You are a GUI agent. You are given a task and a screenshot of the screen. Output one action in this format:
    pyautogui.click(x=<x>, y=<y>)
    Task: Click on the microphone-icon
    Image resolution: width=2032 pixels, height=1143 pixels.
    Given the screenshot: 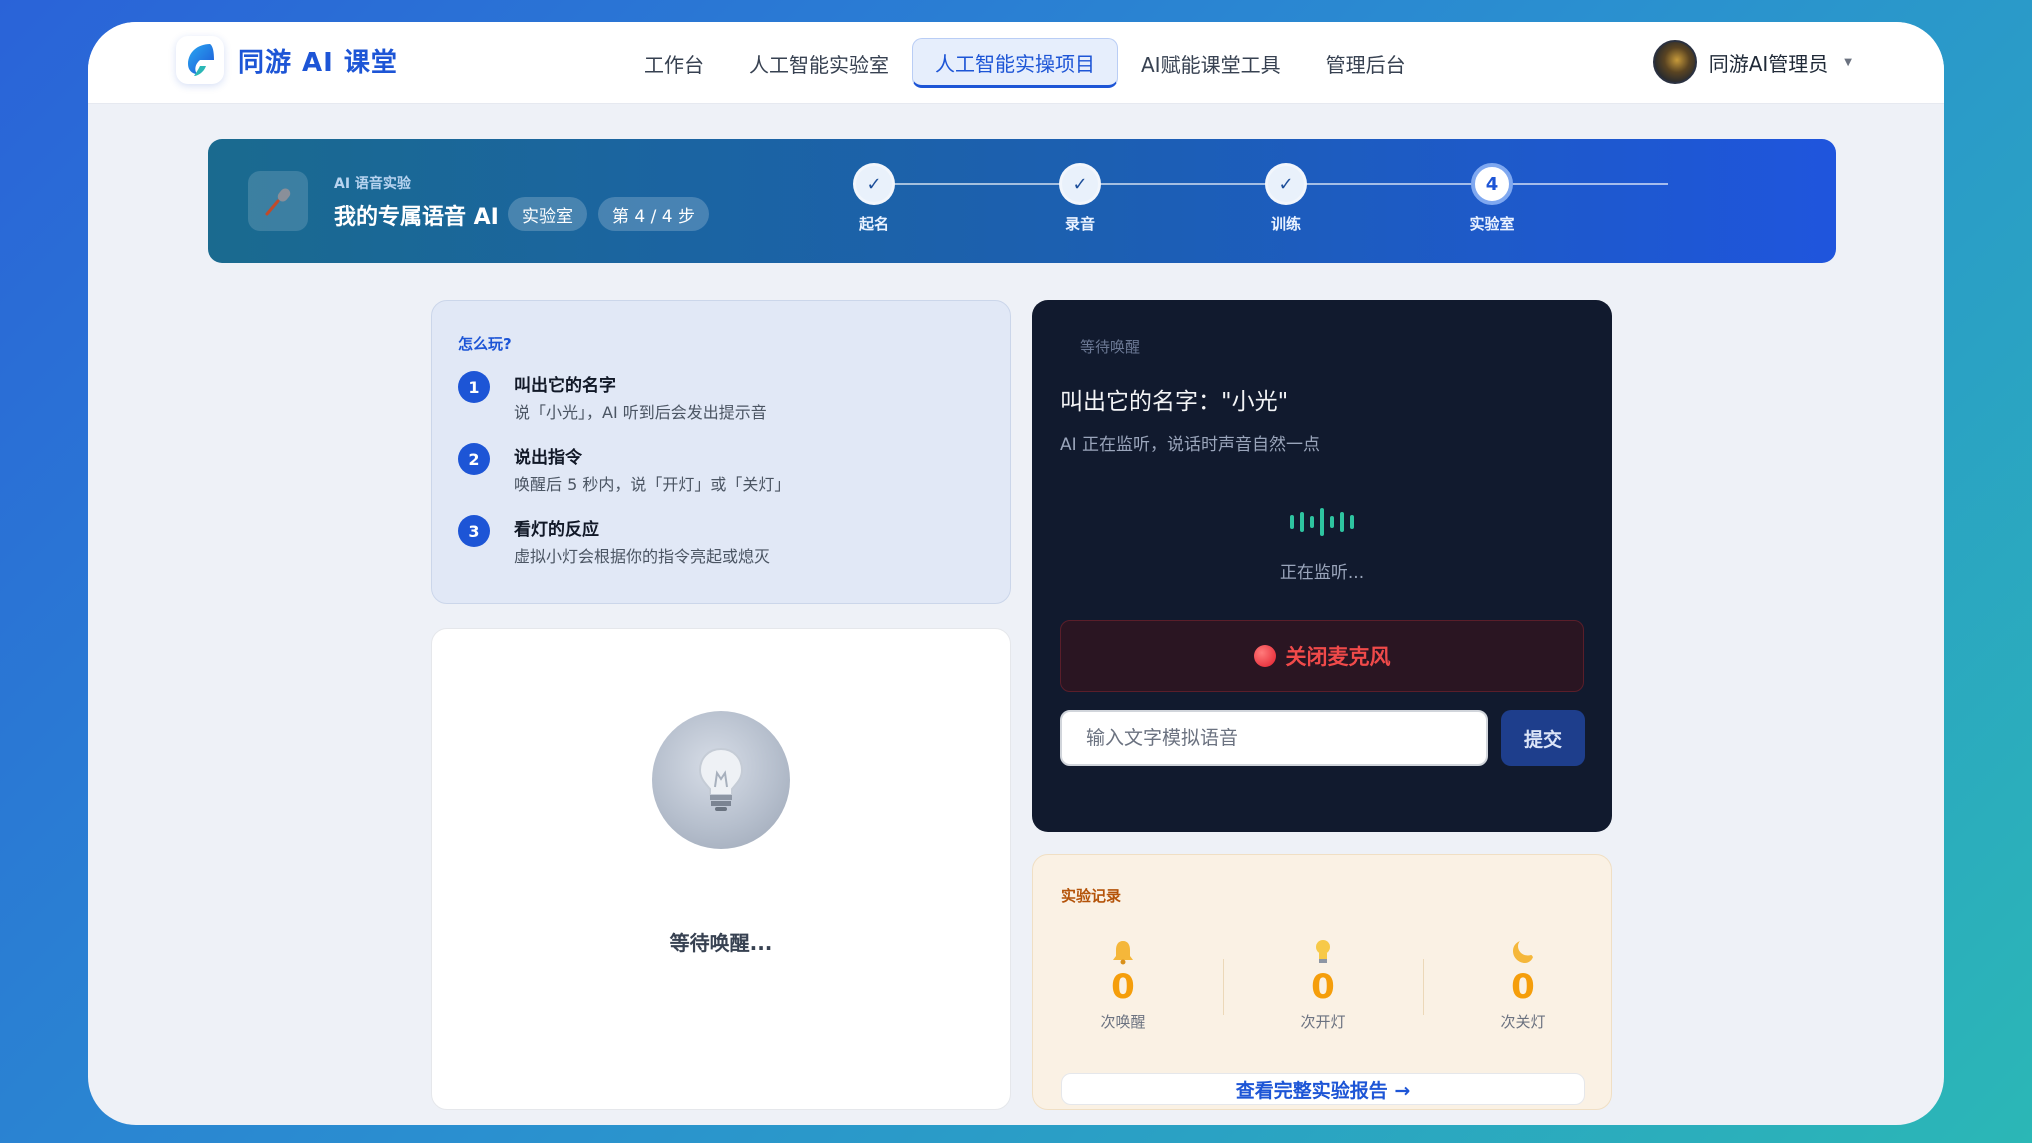 What is the action you would take?
    pyautogui.click(x=278, y=201)
    